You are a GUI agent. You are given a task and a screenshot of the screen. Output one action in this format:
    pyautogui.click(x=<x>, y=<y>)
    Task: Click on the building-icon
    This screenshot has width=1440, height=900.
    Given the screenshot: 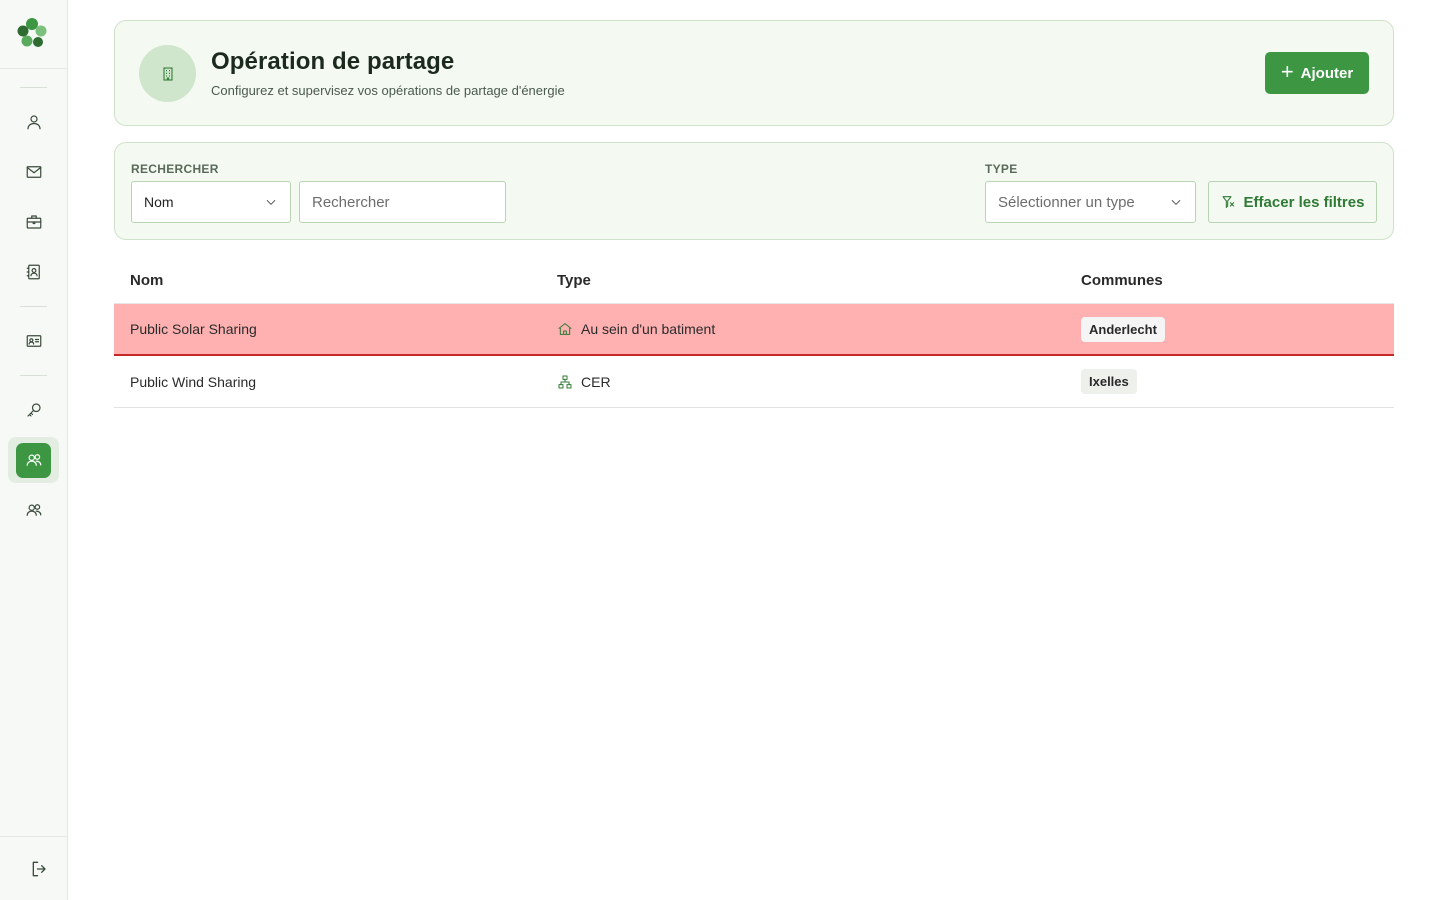 What is the action you would take?
    pyautogui.click(x=167, y=73)
    